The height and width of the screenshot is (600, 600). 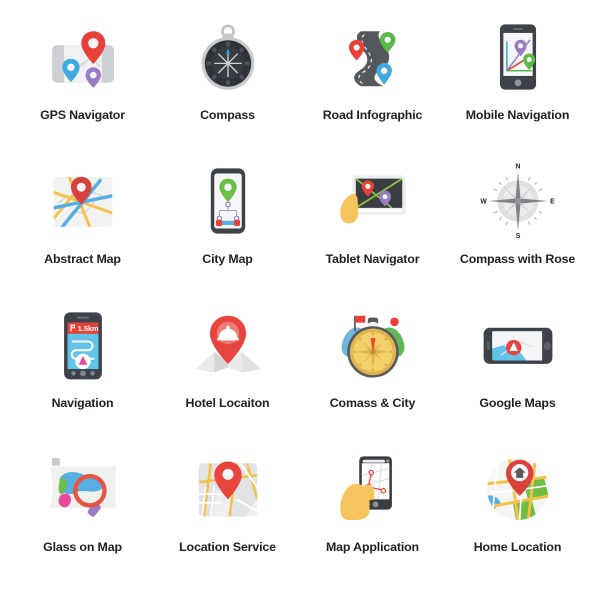 I want to click on icon-cell-city-map: City Map, so click(x=227, y=230).